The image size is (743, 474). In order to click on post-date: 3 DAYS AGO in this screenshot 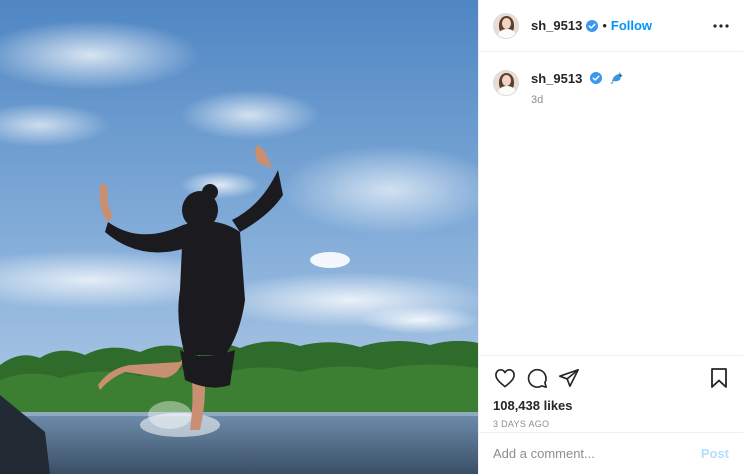, I will do `click(521, 424)`.